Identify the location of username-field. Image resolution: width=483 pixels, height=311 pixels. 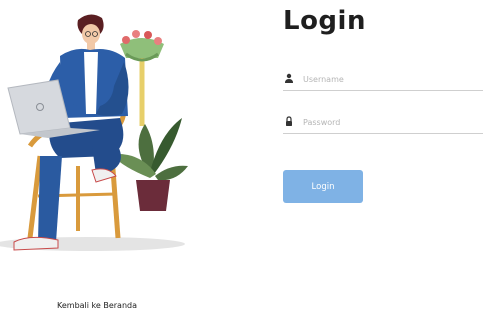
(383, 79).